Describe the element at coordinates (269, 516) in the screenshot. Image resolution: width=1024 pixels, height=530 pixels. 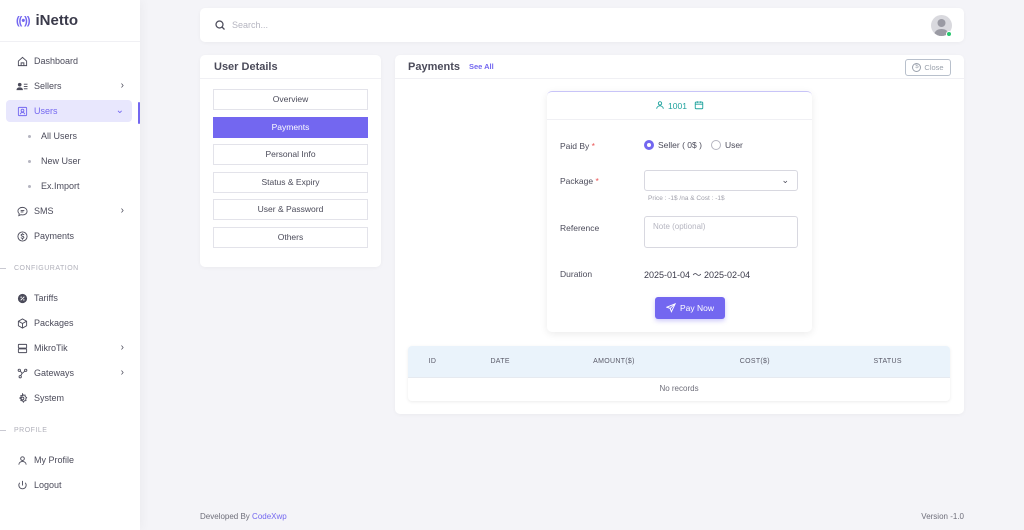
I see `developer-link: CodeXwp` at that location.